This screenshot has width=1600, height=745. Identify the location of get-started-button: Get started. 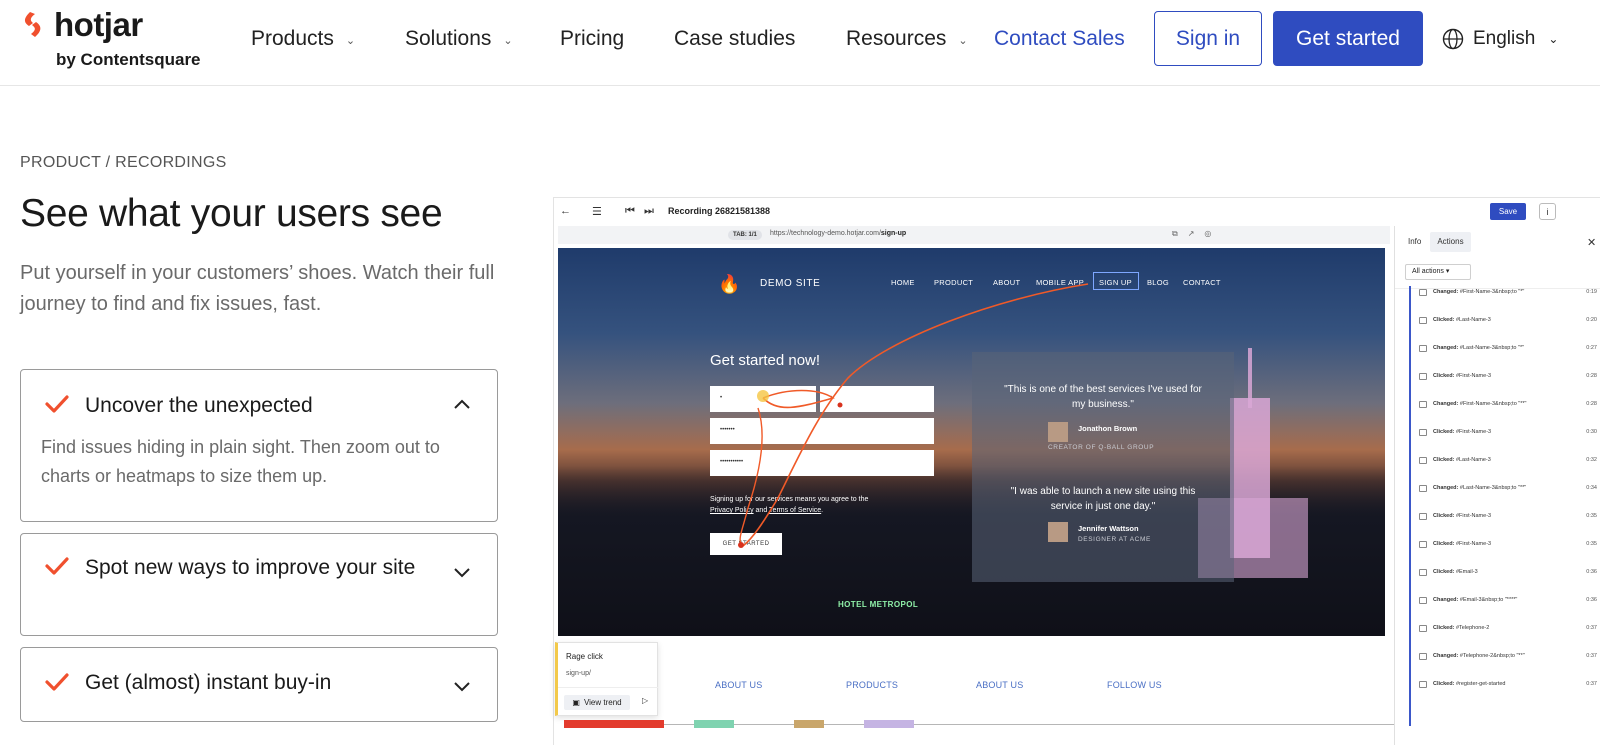
(1348, 38).